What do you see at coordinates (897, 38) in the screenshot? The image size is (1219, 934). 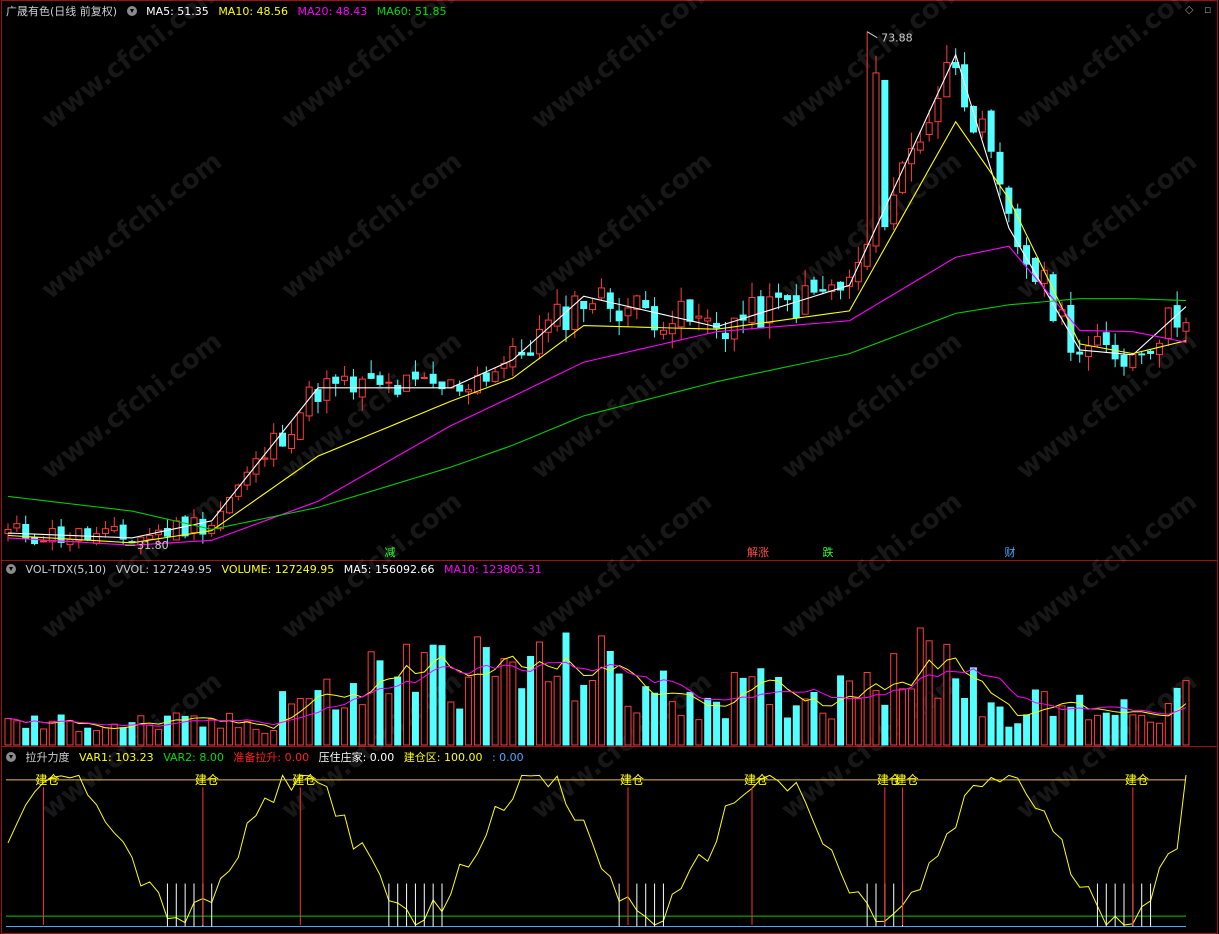 I see `high-label: 73.88` at bounding box center [897, 38].